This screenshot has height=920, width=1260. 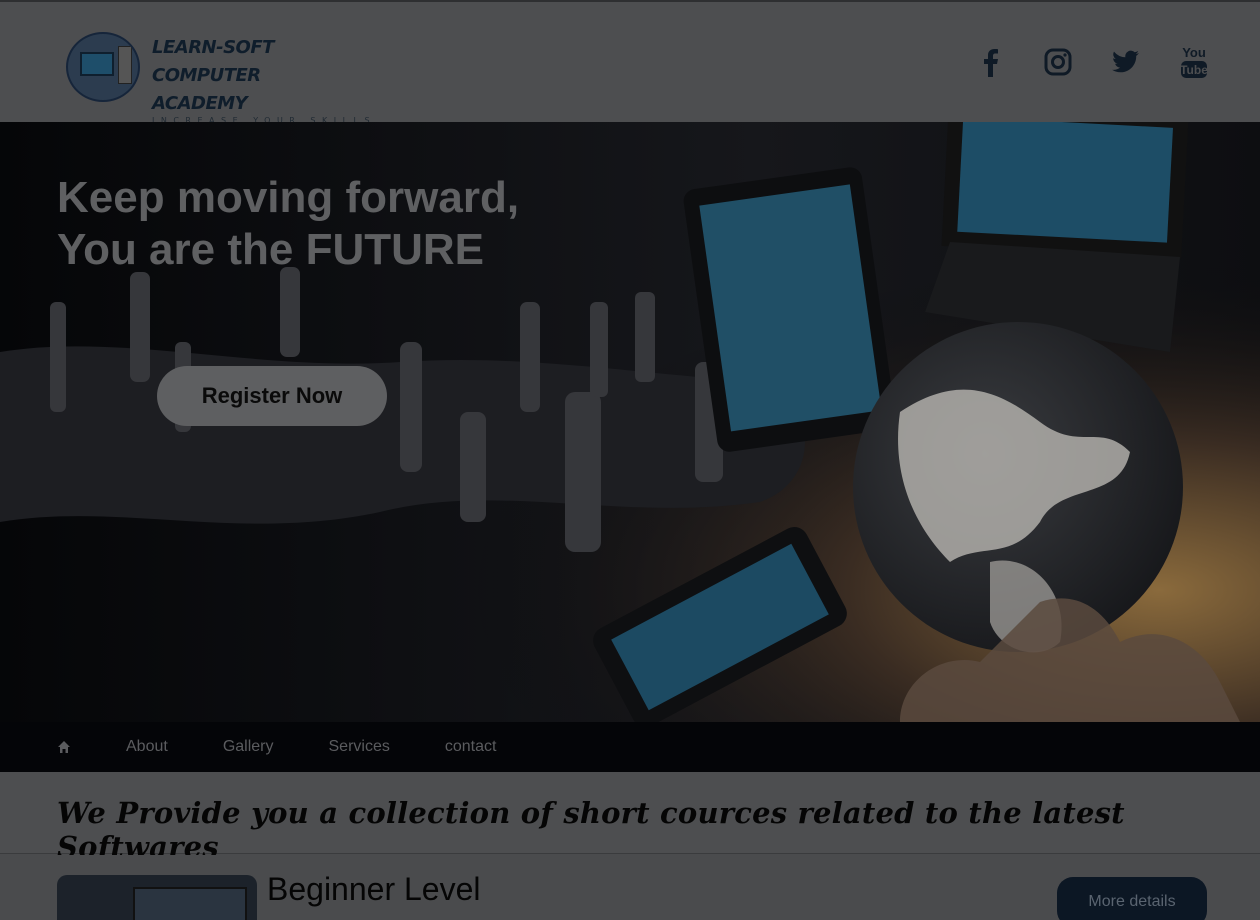 I want to click on hero-headline-line1: Keep moving forward,, so click(x=288, y=197).